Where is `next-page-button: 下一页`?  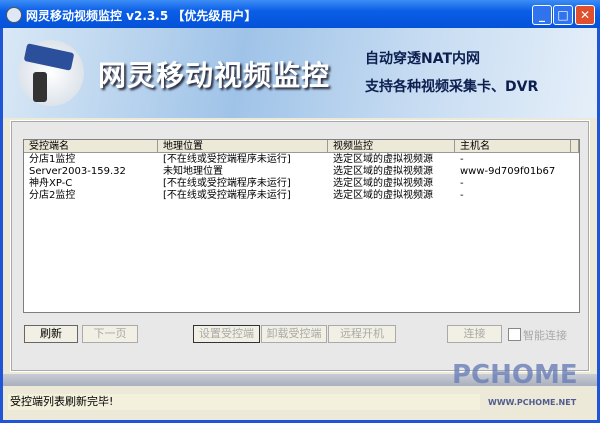
next-page-button: 下一页 is located at coordinates (110, 334).